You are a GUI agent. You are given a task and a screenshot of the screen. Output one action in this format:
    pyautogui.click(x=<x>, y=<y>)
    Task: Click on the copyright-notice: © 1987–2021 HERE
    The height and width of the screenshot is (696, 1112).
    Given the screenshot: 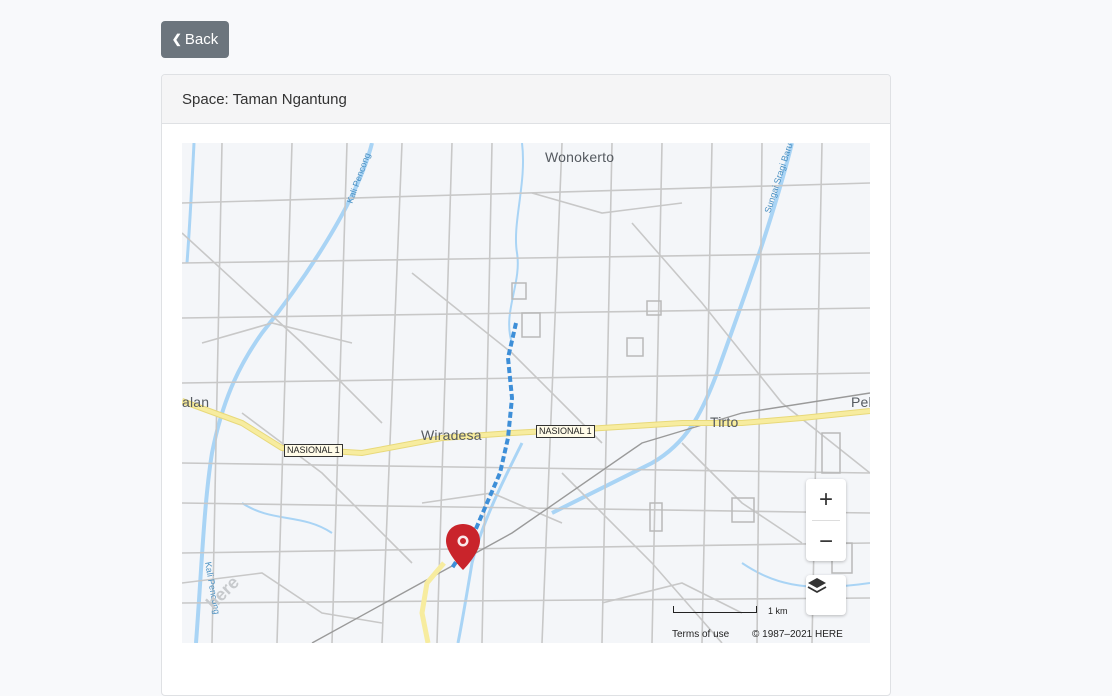 What is the action you would take?
    pyautogui.click(x=797, y=634)
    